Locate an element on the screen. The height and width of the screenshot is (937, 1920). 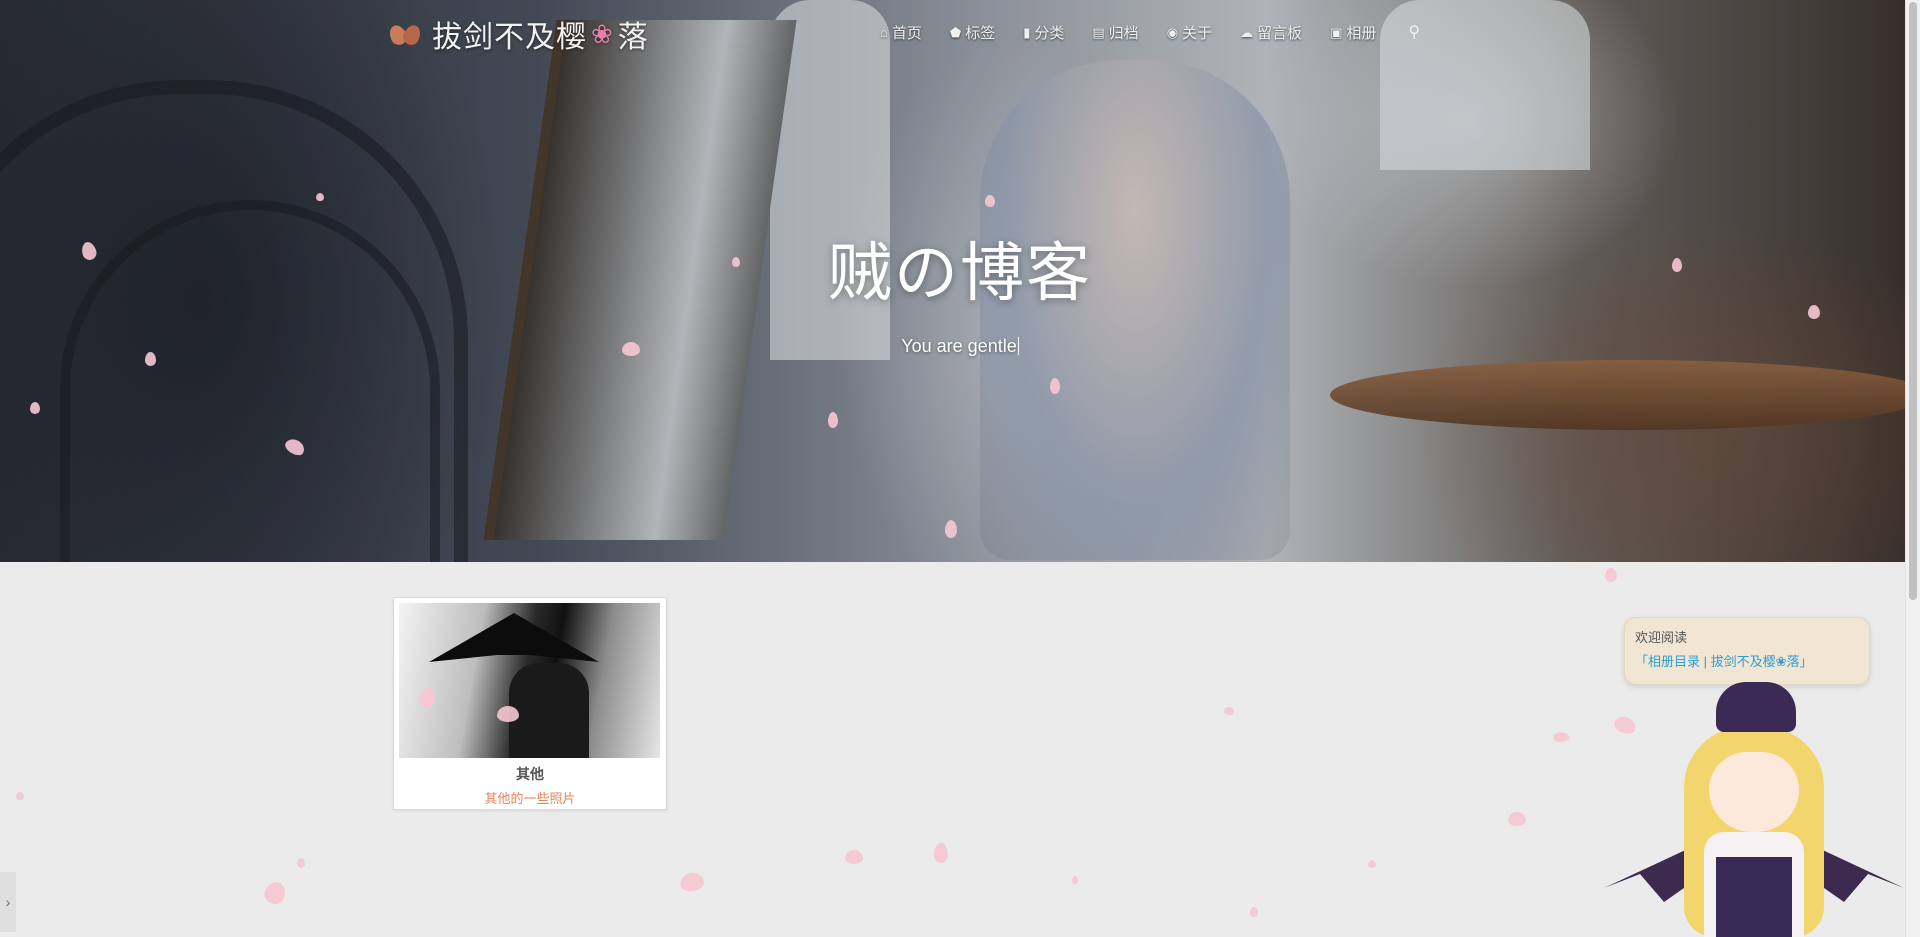
typing-caret is located at coordinates (1018, 346).